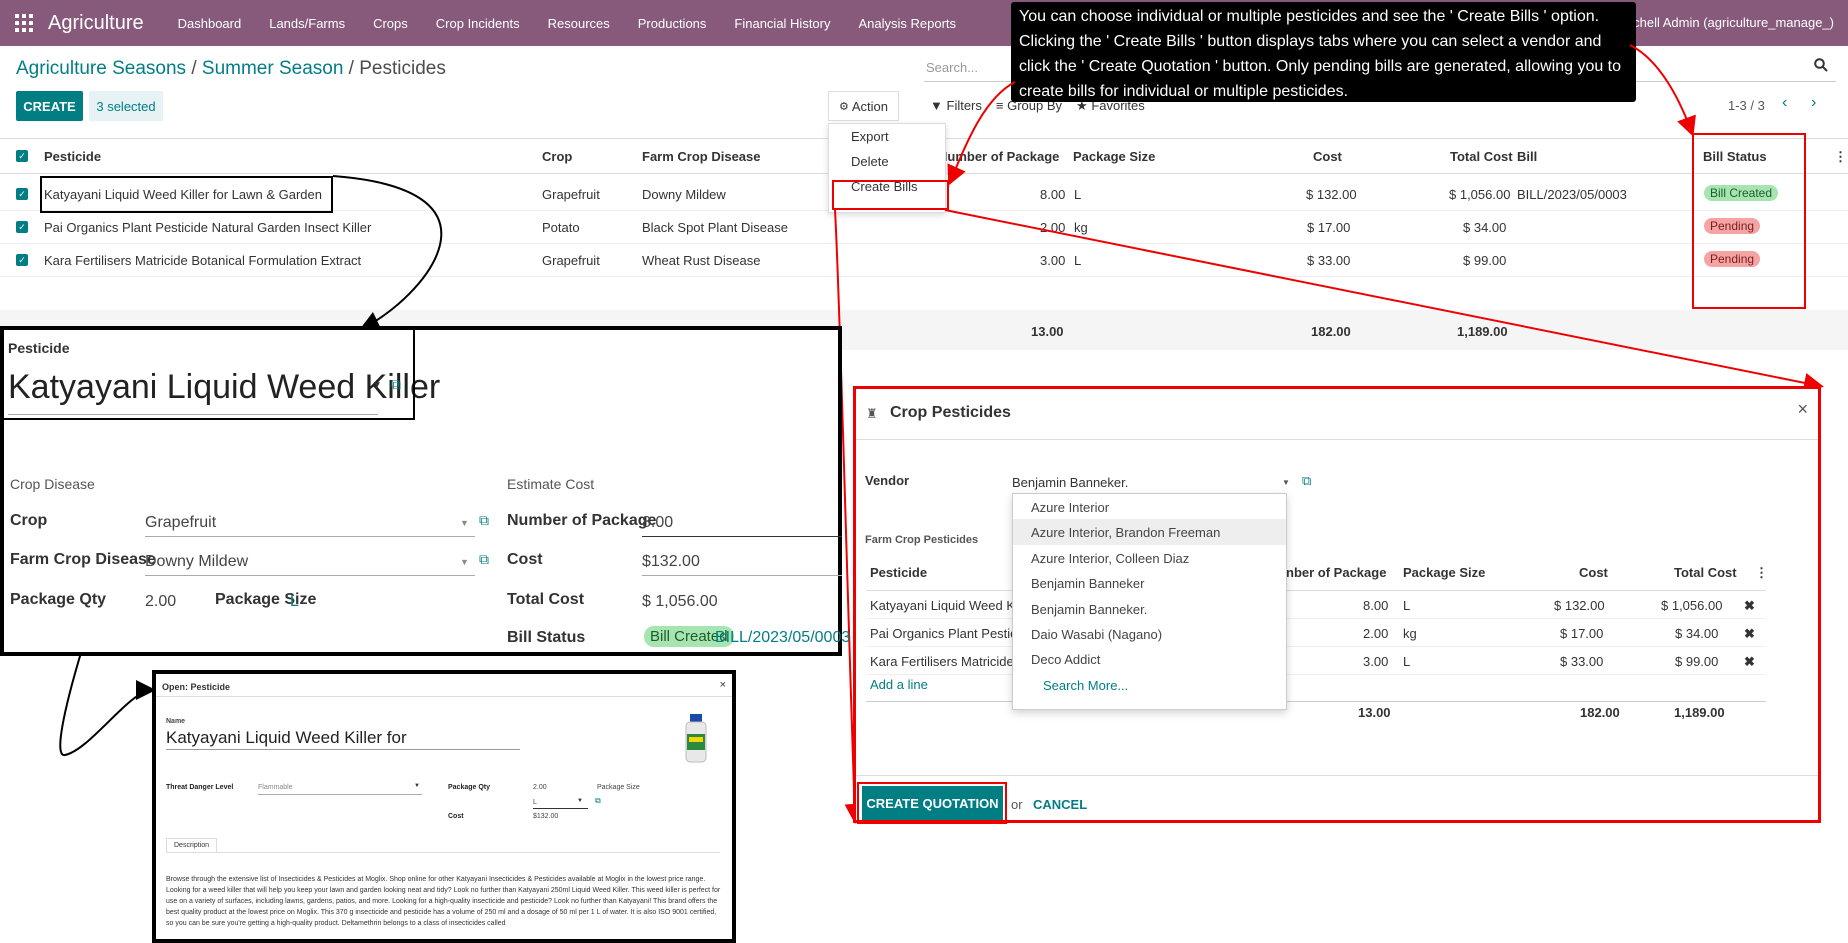 This screenshot has width=1848, height=943. Describe the element at coordinates (942, 661) in the screenshot. I see `cell-pesticide: Kara Fertilisers Matricide` at that location.